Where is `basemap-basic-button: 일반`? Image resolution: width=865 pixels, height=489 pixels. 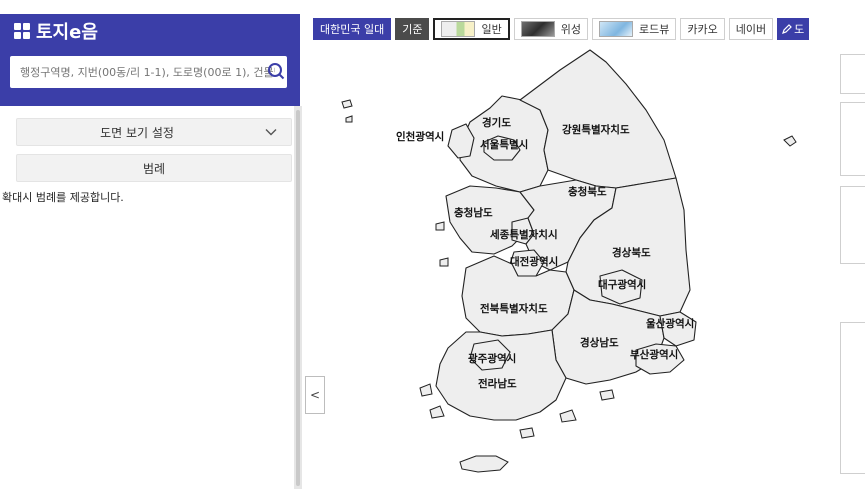
basemap-basic-button: 일반 is located at coordinates (471, 29).